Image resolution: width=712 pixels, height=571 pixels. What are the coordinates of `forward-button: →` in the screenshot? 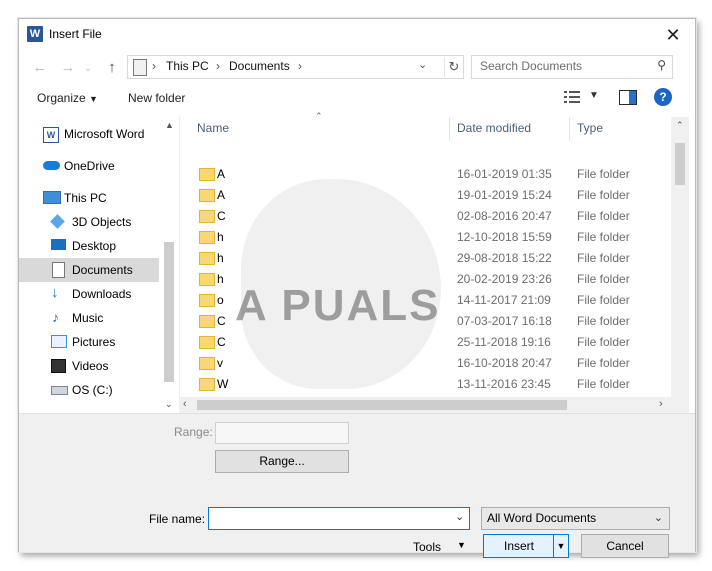 It's located at (68, 68).